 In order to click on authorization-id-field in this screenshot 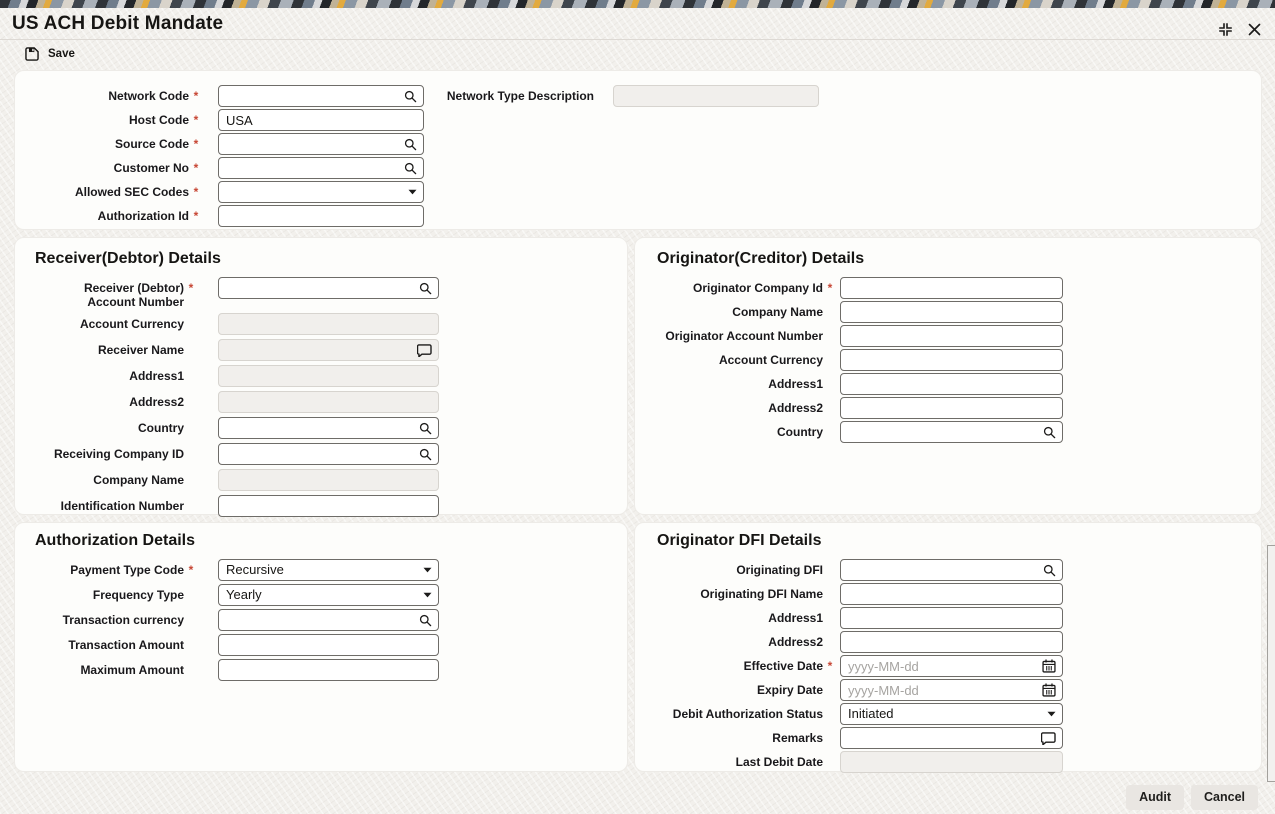, I will do `click(321, 216)`.